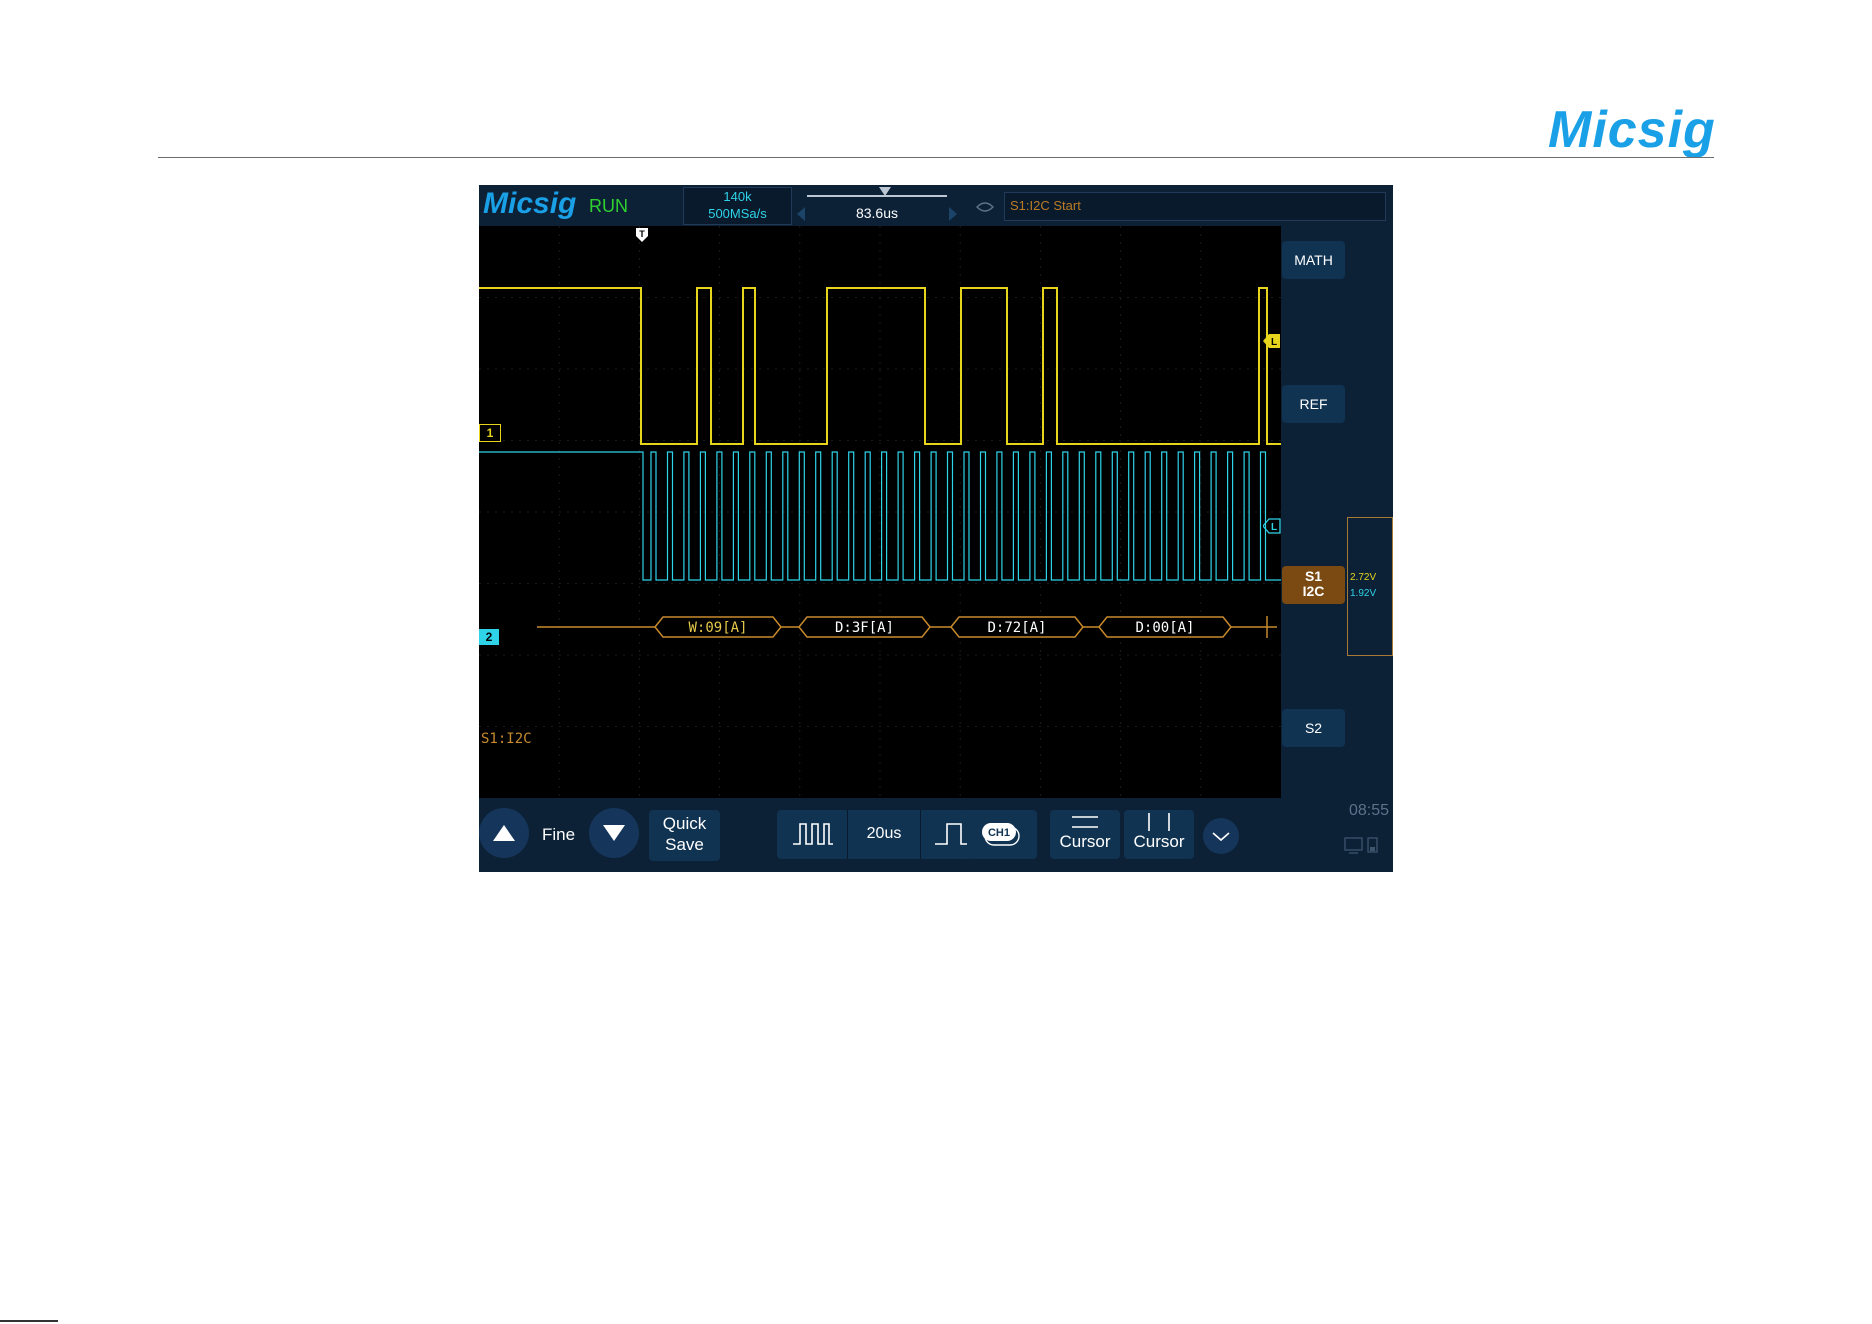  I want to click on brand-logo: Micsig, so click(1632, 130).